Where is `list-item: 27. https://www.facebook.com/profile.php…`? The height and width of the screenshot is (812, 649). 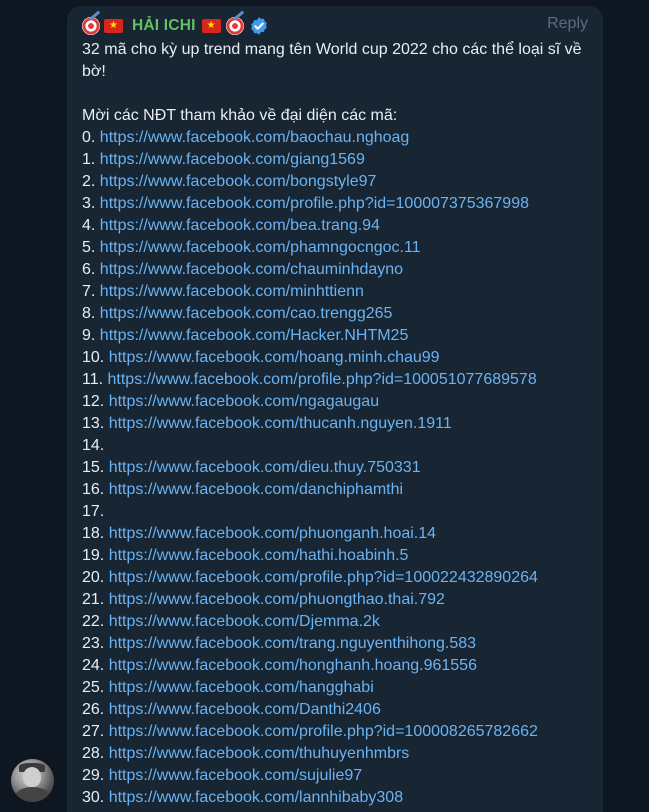 list-item: 27. https://www.facebook.com/profile.php… is located at coordinates (336, 732).